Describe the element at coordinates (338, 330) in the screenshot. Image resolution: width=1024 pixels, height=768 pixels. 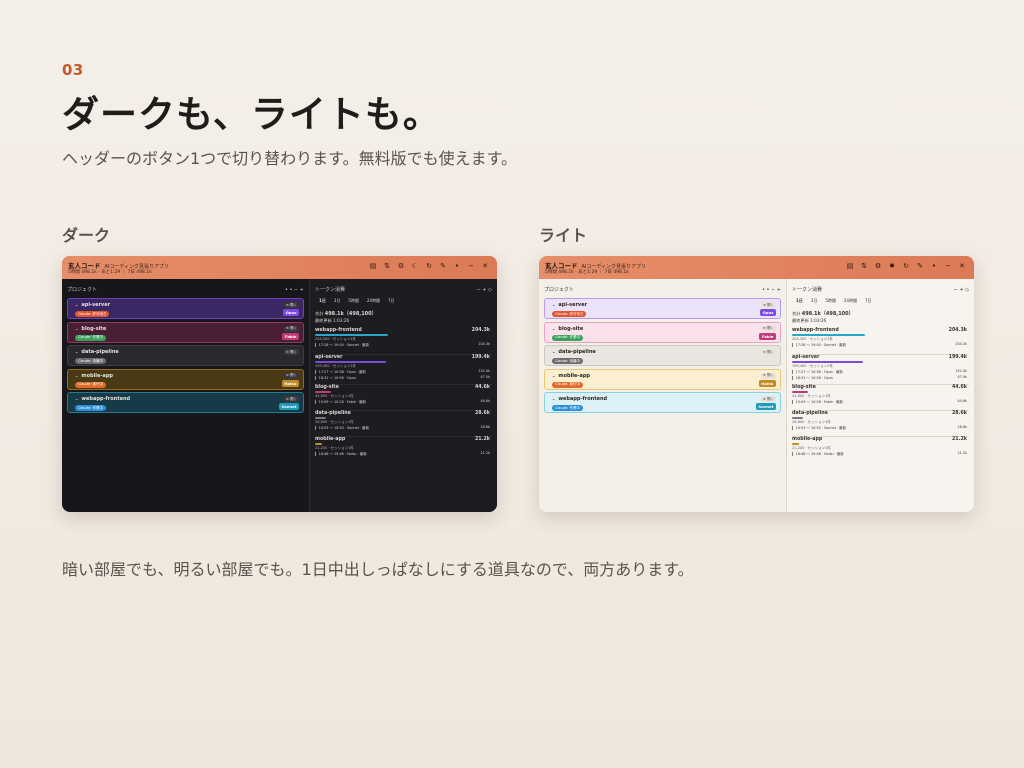
I see `usage-project-name: webapp-frontend` at that location.